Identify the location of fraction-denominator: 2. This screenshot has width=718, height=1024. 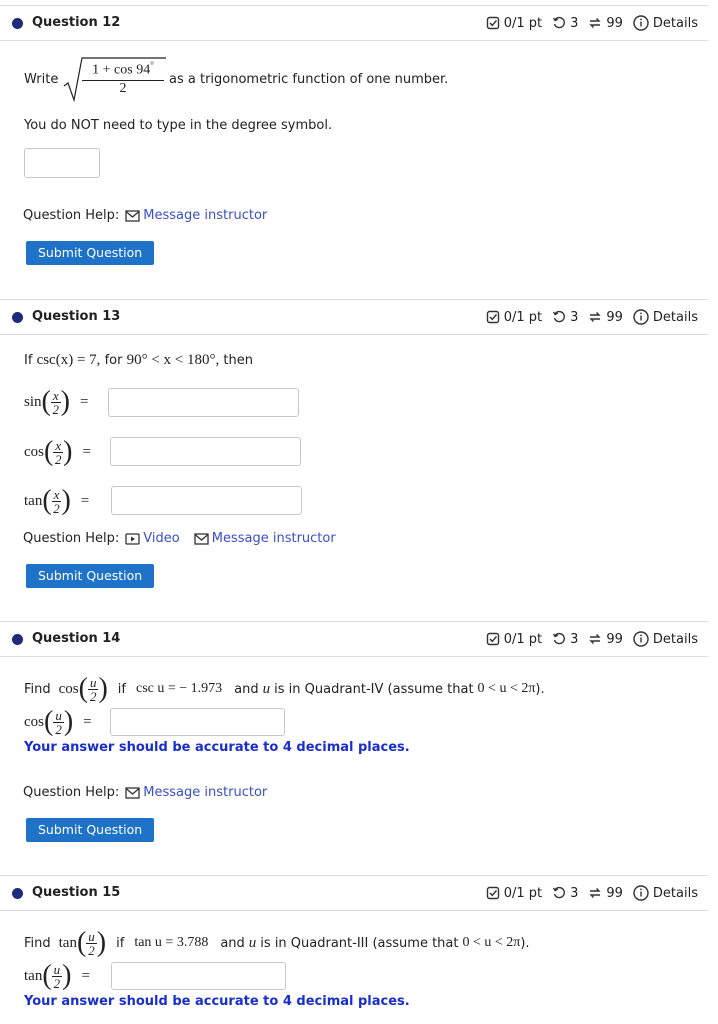
(123, 88).